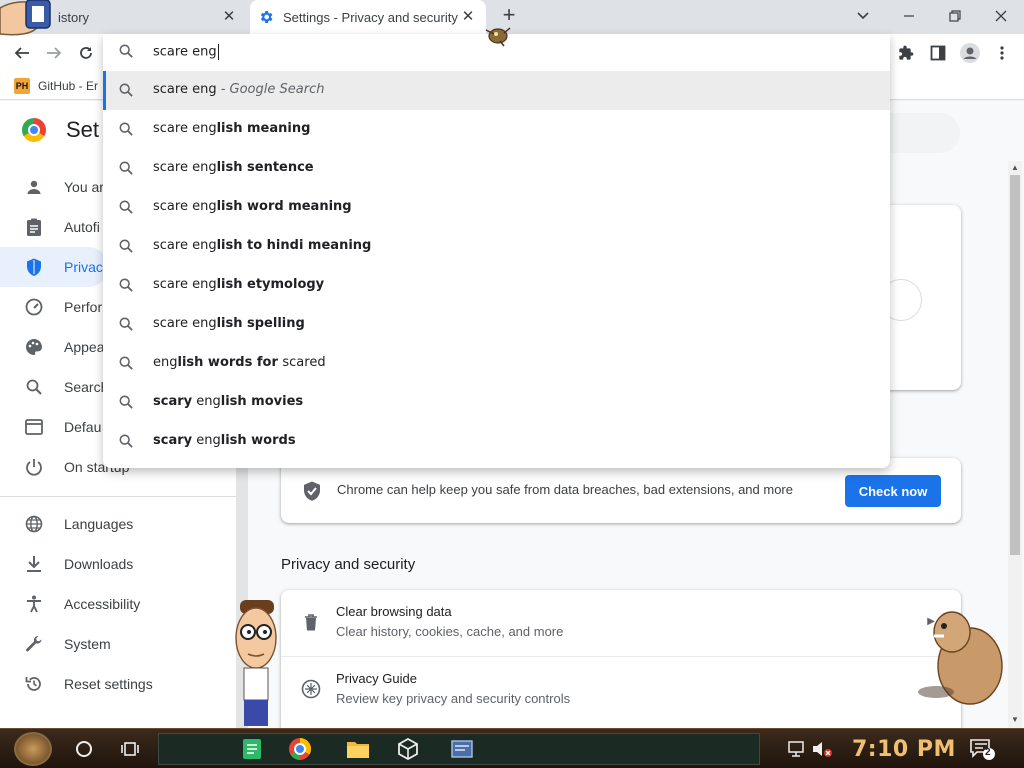 Image resolution: width=1024 pixels, height=768 pixels. What do you see at coordinates (130, 749) in the screenshot?
I see `task-view-icon` at bounding box center [130, 749].